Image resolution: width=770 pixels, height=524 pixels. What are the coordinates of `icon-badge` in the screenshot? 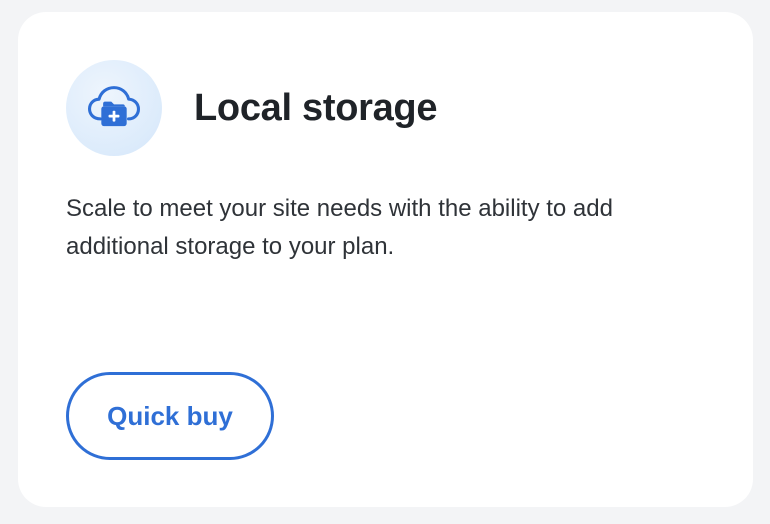 It's located at (114, 108).